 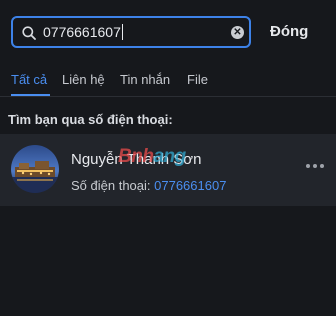 What do you see at coordinates (315, 166) in the screenshot?
I see `more-icon` at bounding box center [315, 166].